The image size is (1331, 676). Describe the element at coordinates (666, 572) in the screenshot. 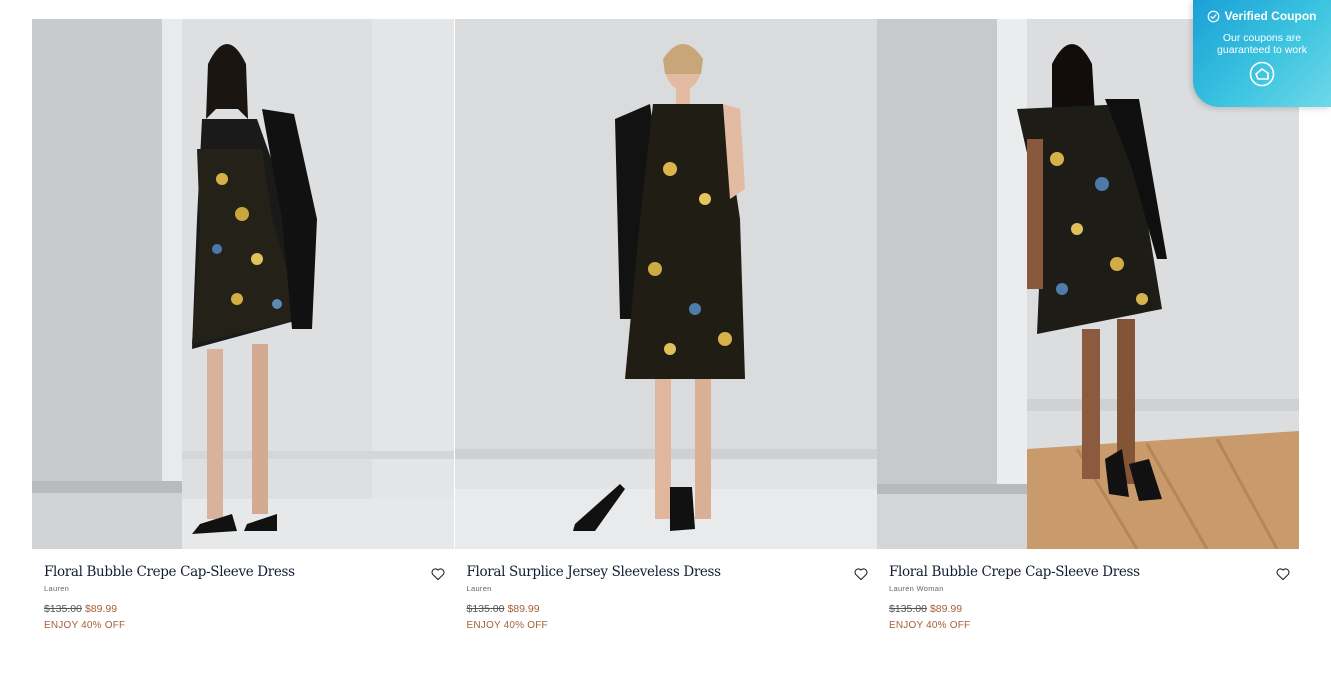

I see `product-title: Floral Surplice Jersey Sleeveless Dress` at that location.